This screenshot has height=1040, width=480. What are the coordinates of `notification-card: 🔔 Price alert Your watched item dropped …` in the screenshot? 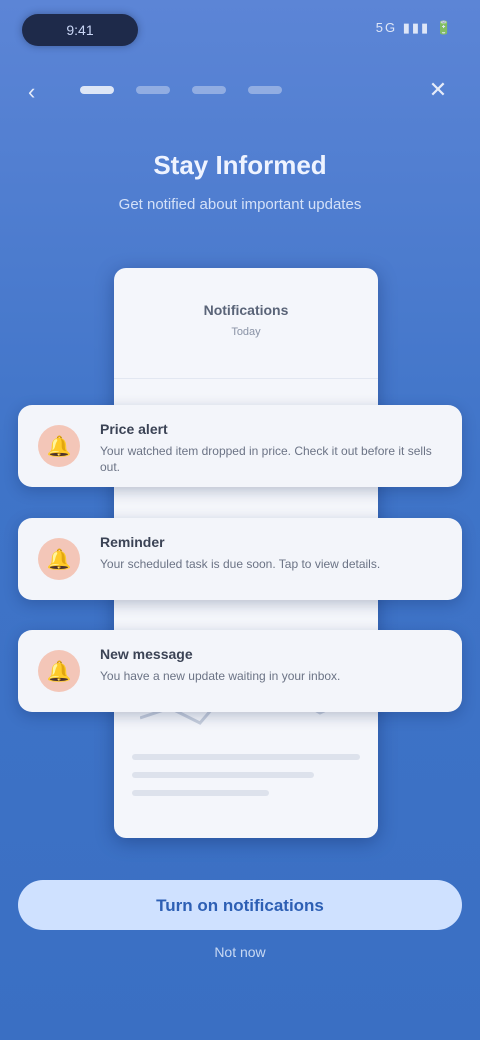 It's located at (240, 446).